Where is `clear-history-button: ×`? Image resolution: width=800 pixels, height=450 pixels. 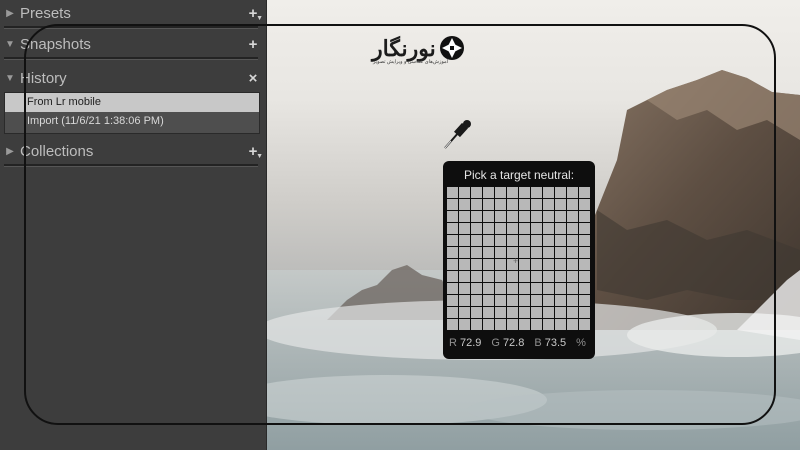
clear-history-button: × is located at coordinates (253, 78).